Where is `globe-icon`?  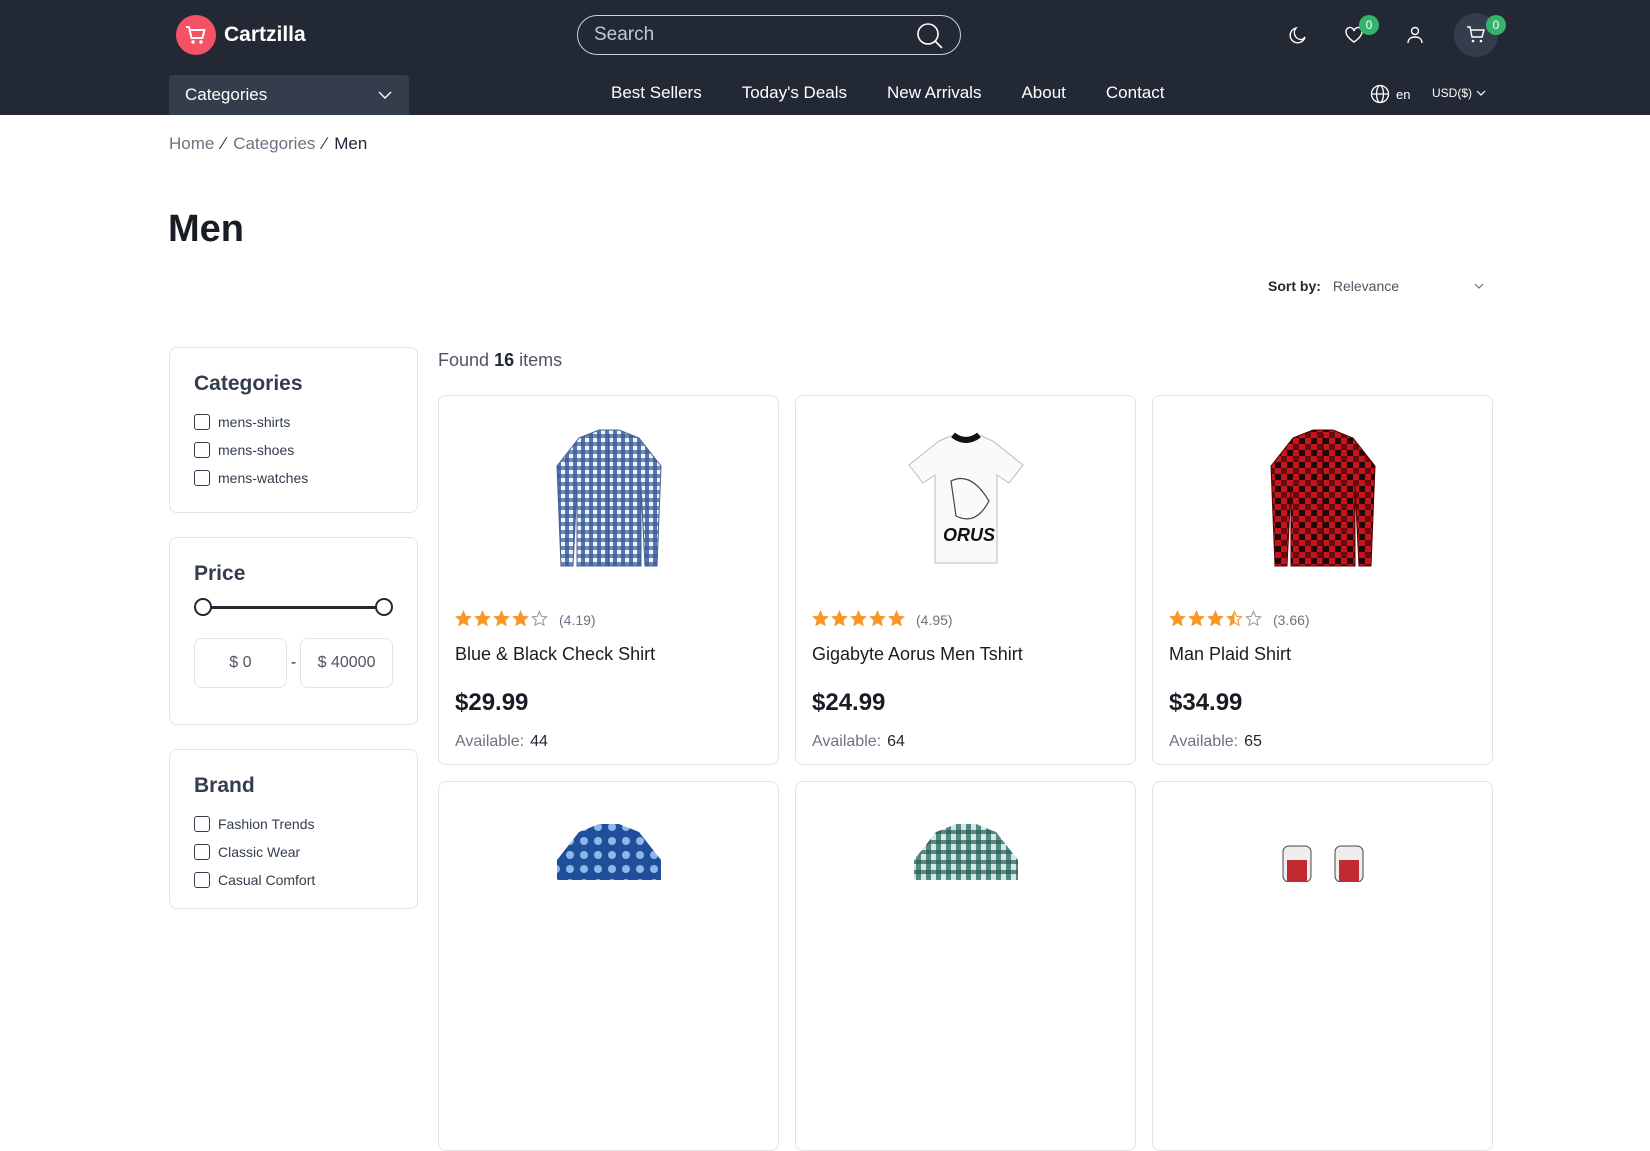 globe-icon is located at coordinates (1380, 94).